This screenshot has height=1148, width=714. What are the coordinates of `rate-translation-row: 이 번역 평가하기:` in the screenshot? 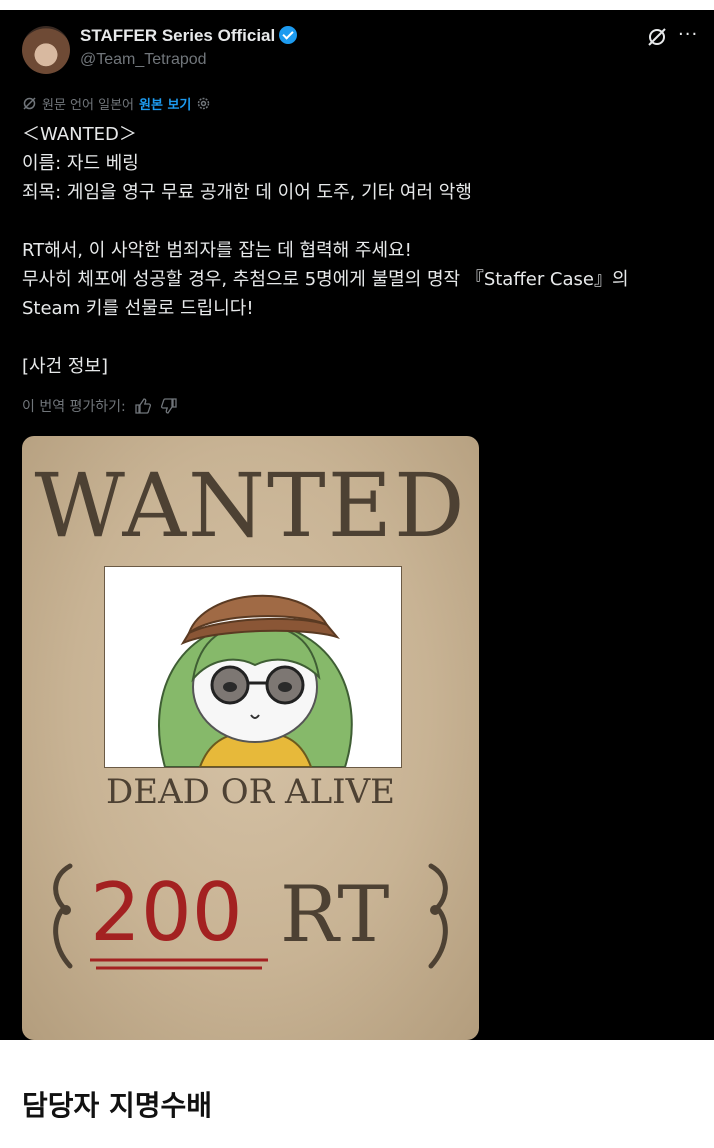 It's located at (100, 406).